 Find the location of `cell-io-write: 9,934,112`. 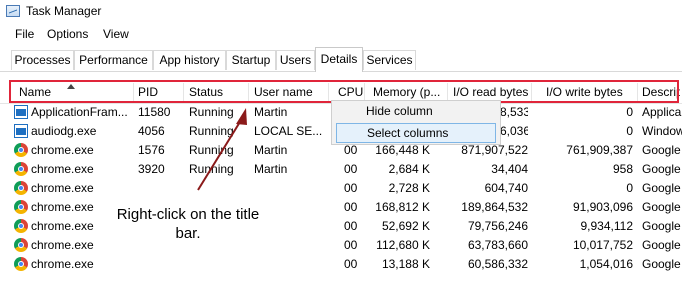

cell-io-write: 9,934,112 is located at coordinates (607, 226).